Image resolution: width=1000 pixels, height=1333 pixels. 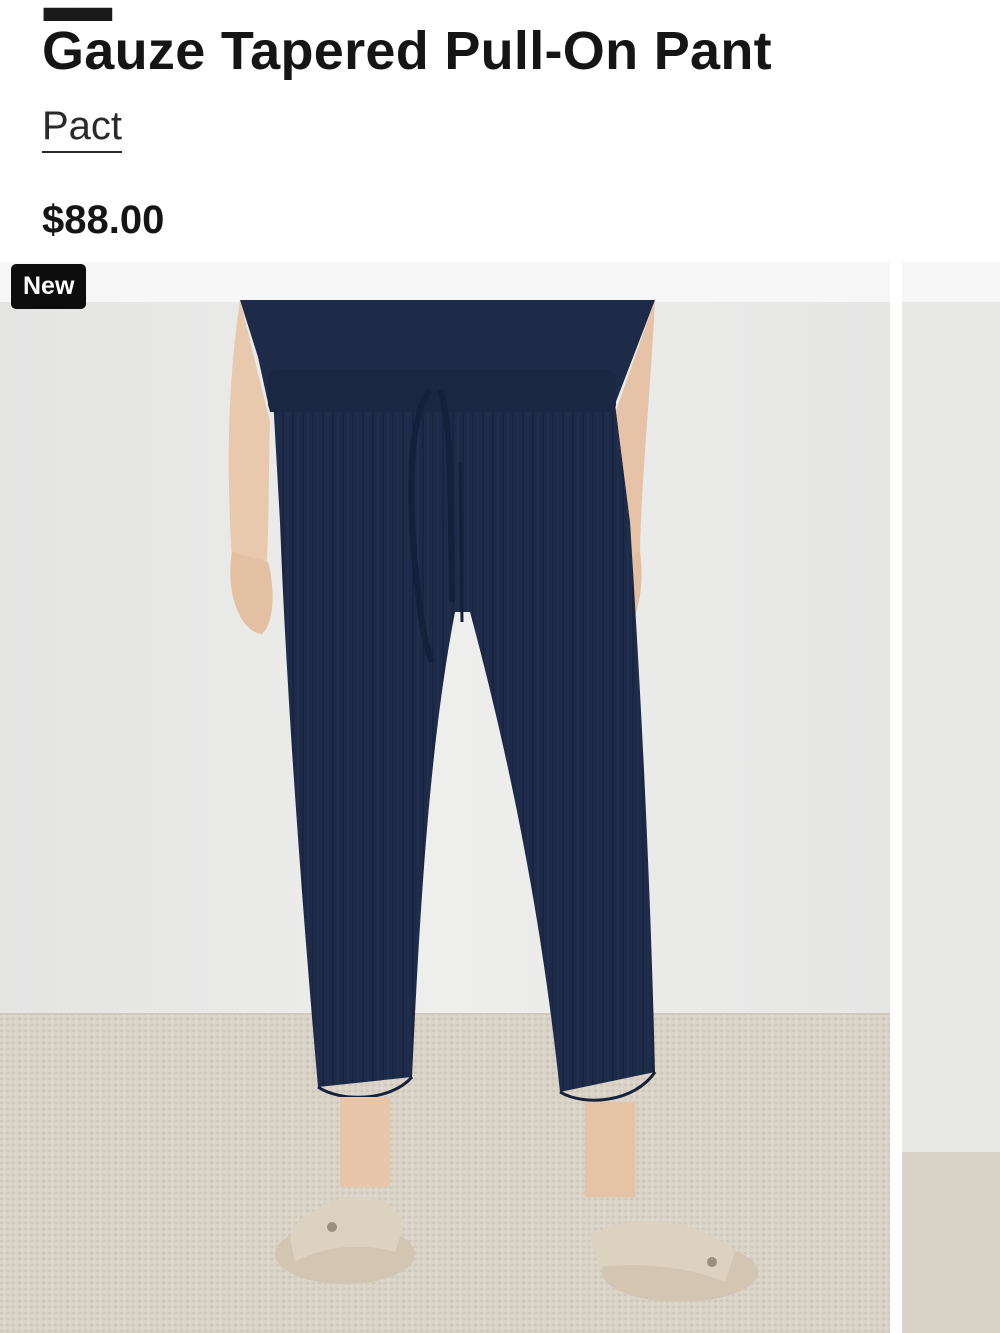 What do you see at coordinates (49, 286) in the screenshot?
I see `new-badge: New` at bounding box center [49, 286].